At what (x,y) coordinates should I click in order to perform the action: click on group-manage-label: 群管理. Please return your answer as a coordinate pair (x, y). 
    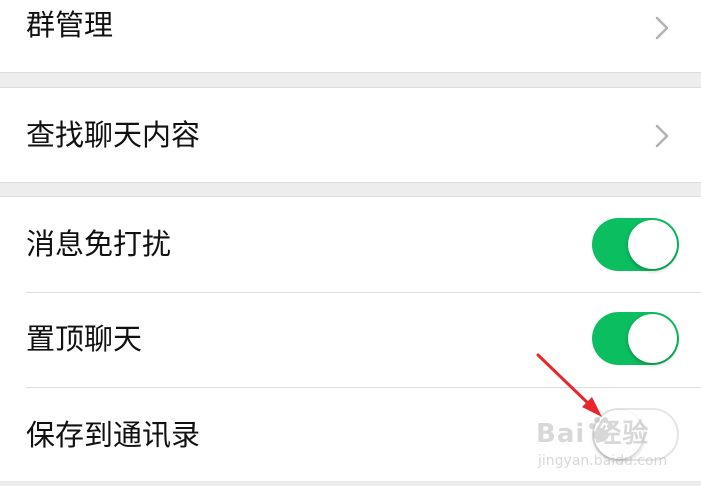
    Looking at the image, I should click on (70, 25).